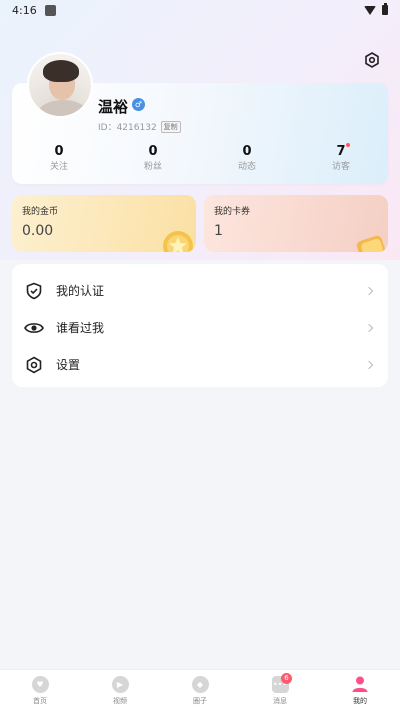  I want to click on tab-video: ▶ 视频, so click(120, 690).